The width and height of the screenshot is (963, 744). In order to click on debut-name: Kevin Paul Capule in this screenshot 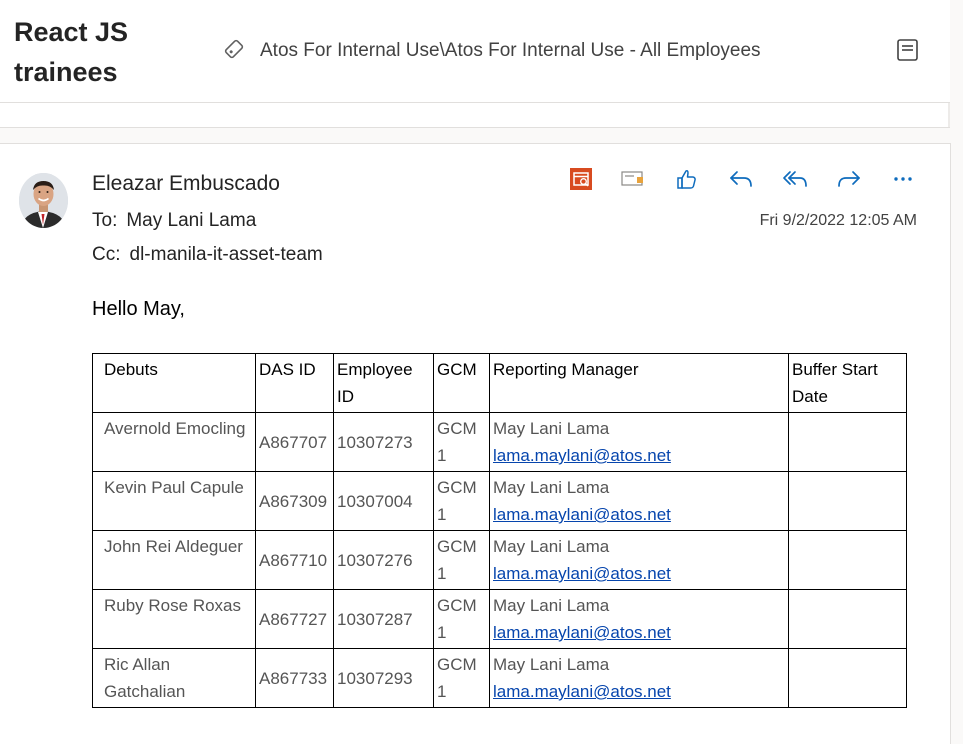, I will do `click(174, 501)`.